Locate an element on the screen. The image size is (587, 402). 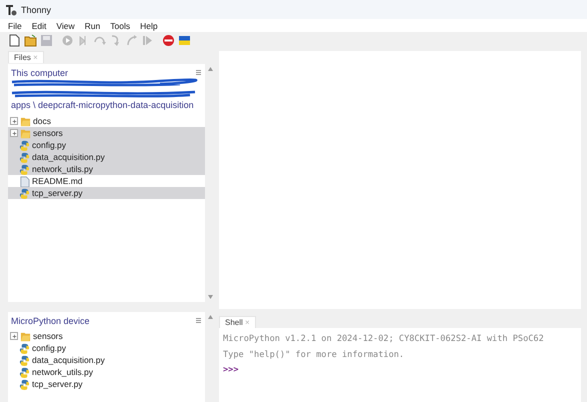
menu-item: Tools is located at coordinates (120, 25).